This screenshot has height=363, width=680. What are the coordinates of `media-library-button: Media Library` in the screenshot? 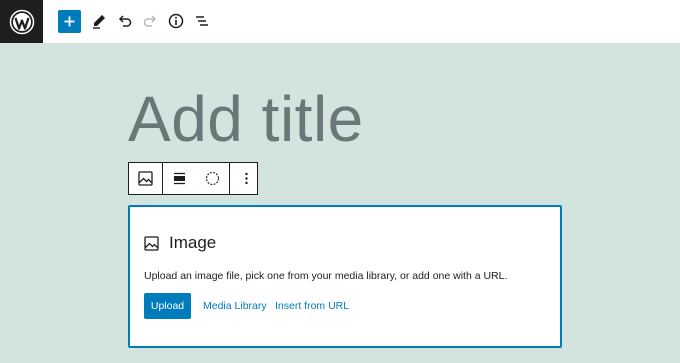 It's located at (235, 306).